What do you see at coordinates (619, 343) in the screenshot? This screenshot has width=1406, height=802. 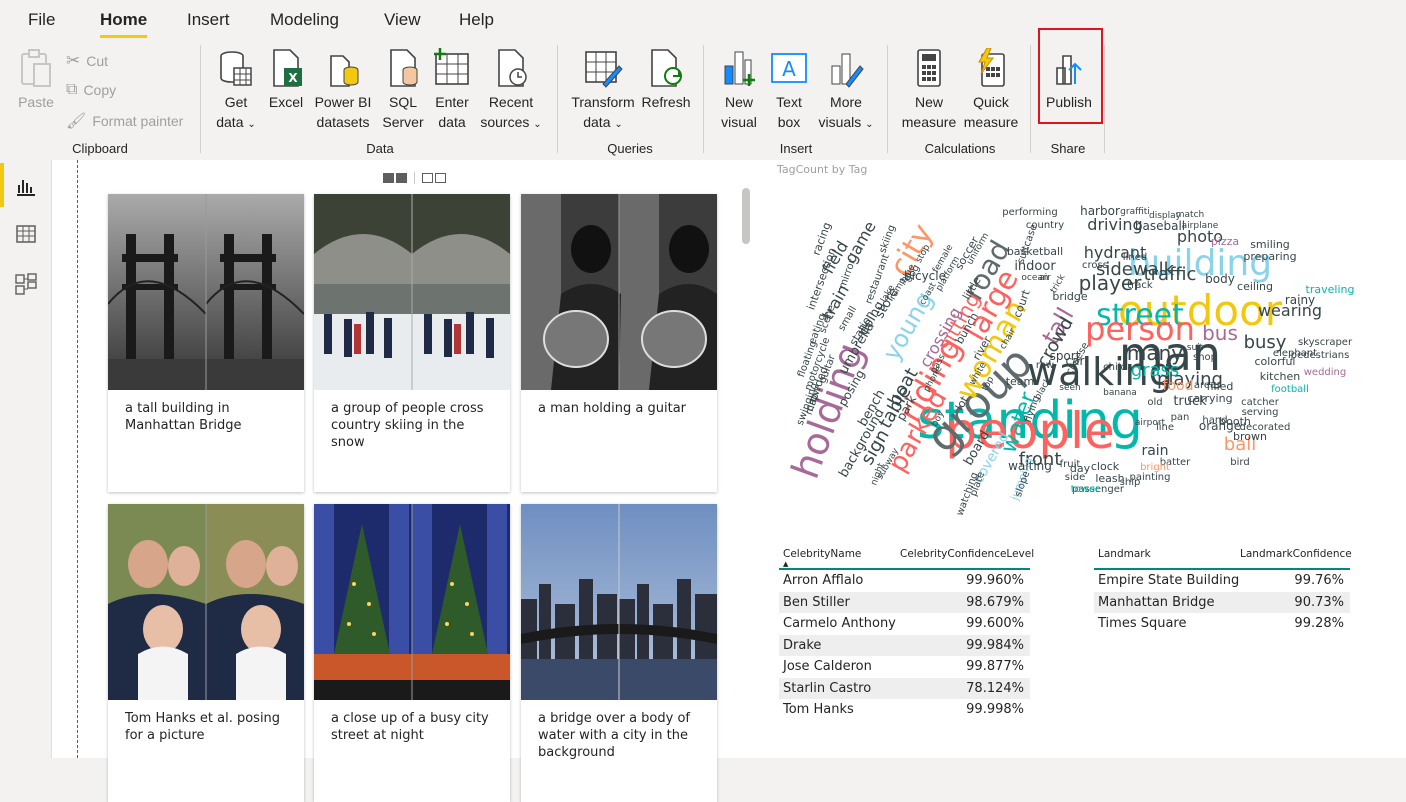 I see `image-card: a man holding a guitar` at bounding box center [619, 343].